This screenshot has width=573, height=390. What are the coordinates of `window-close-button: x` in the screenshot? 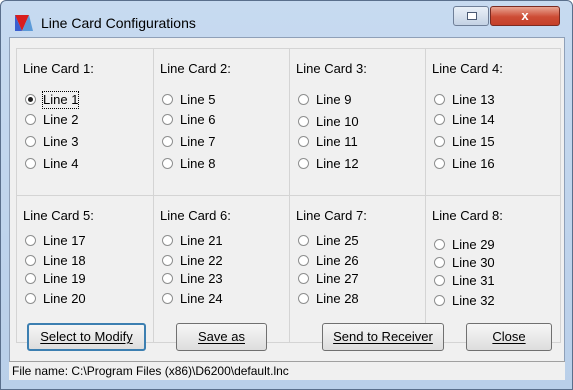 It's located at (525, 16).